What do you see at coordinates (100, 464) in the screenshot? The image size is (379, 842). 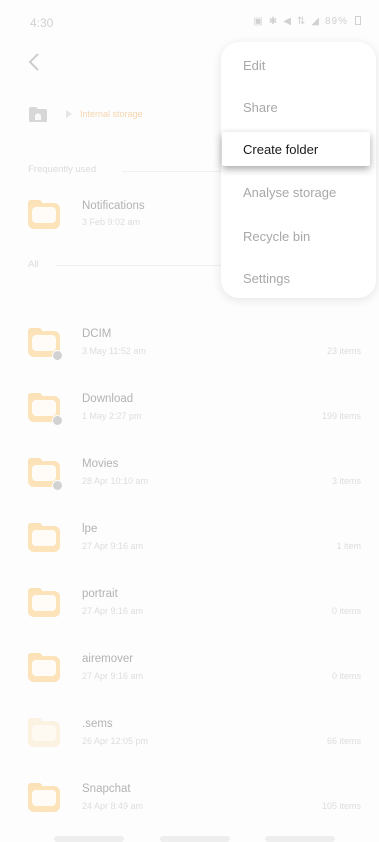 I see `item-name: Movies` at bounding box center [100, 464].